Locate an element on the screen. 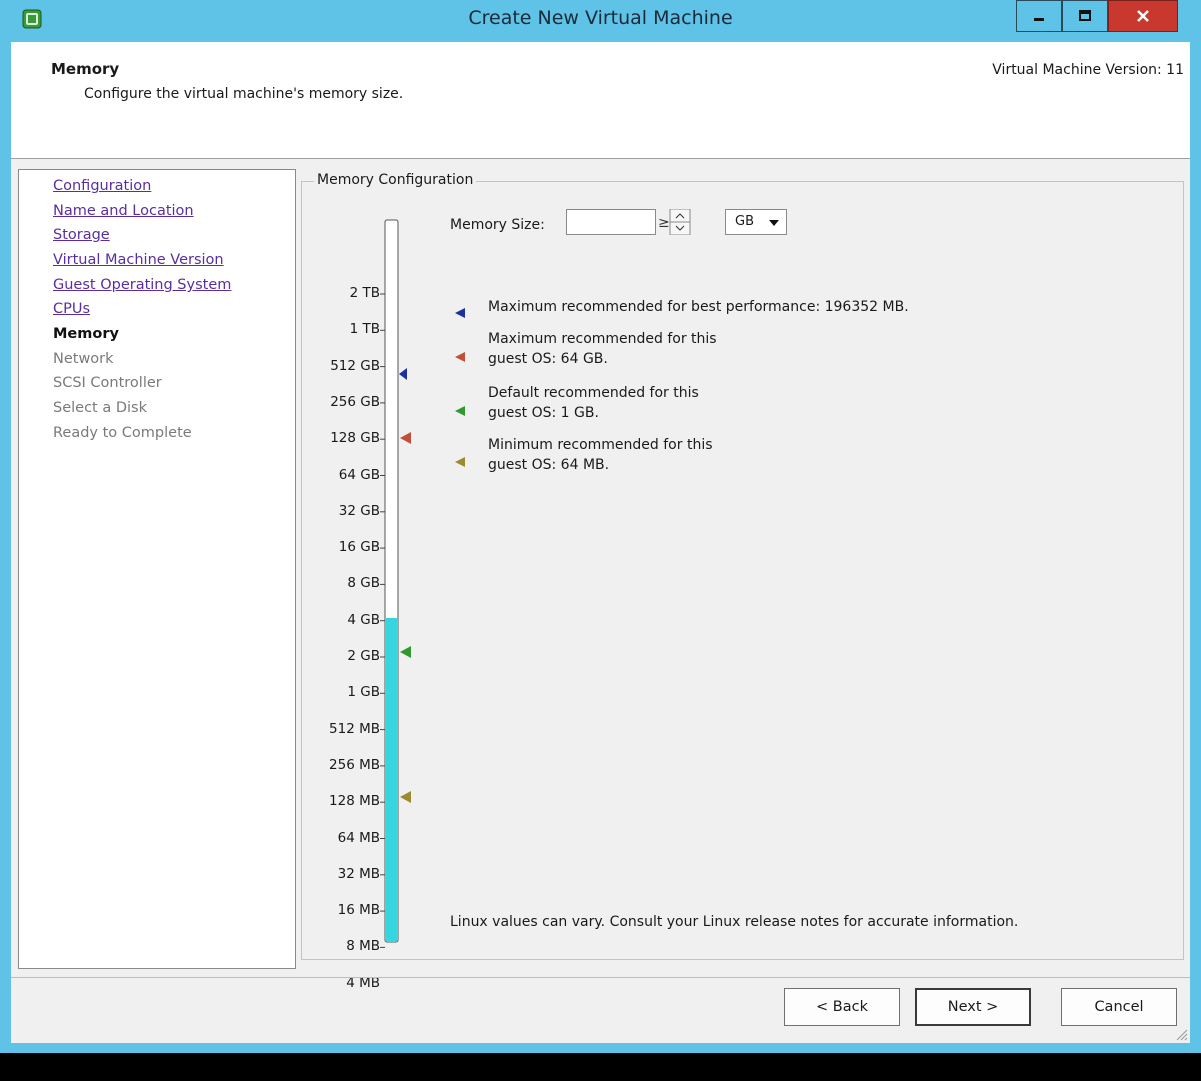 Image resolution: width=1201 pixels, height=1081 pixels. default-guest-slider-marker is located at coordinates (405, 652).